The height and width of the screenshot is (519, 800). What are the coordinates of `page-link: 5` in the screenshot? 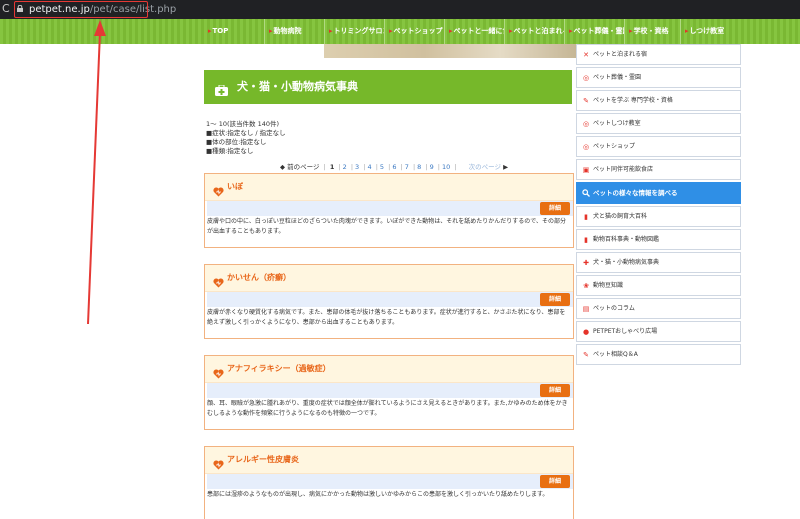 It's located at (382, 167).